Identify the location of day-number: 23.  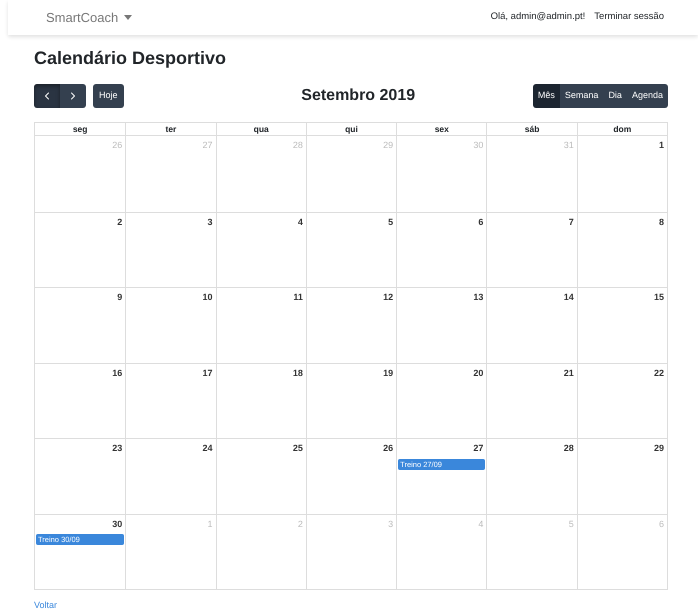
(118, 448).